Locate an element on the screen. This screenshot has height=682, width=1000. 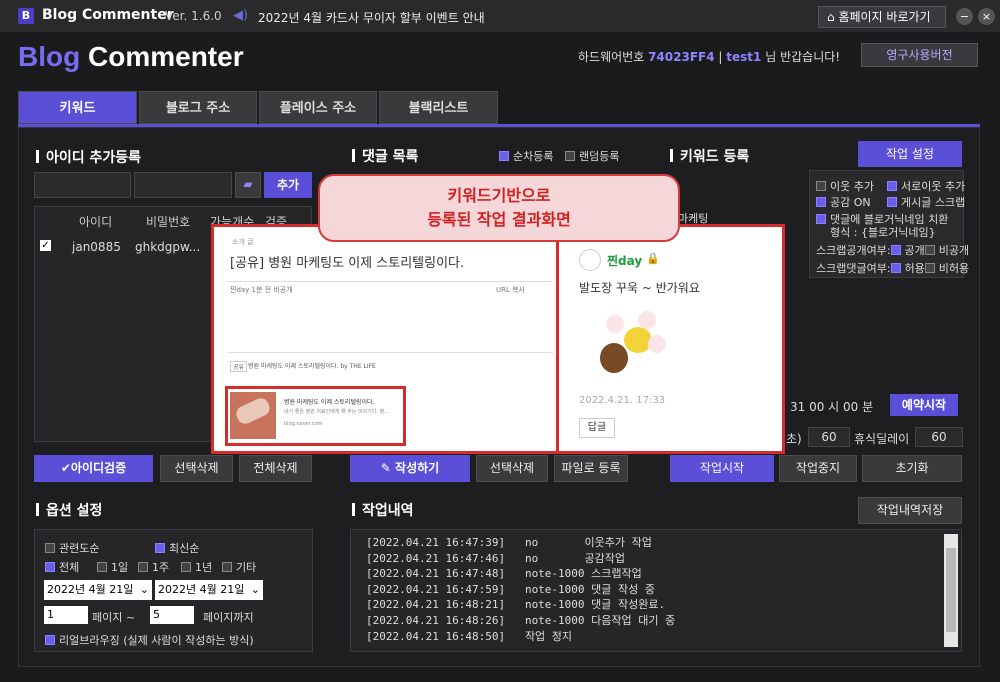
opt-neighbor: 이웃 추가 is located at coordinates (845, 186).